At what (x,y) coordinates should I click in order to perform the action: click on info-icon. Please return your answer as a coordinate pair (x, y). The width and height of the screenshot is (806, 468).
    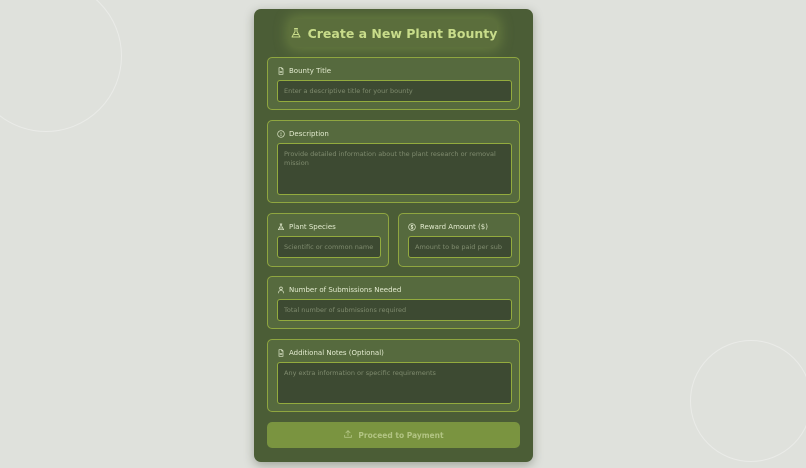
    Looking at the image, I should click on (281, 134).